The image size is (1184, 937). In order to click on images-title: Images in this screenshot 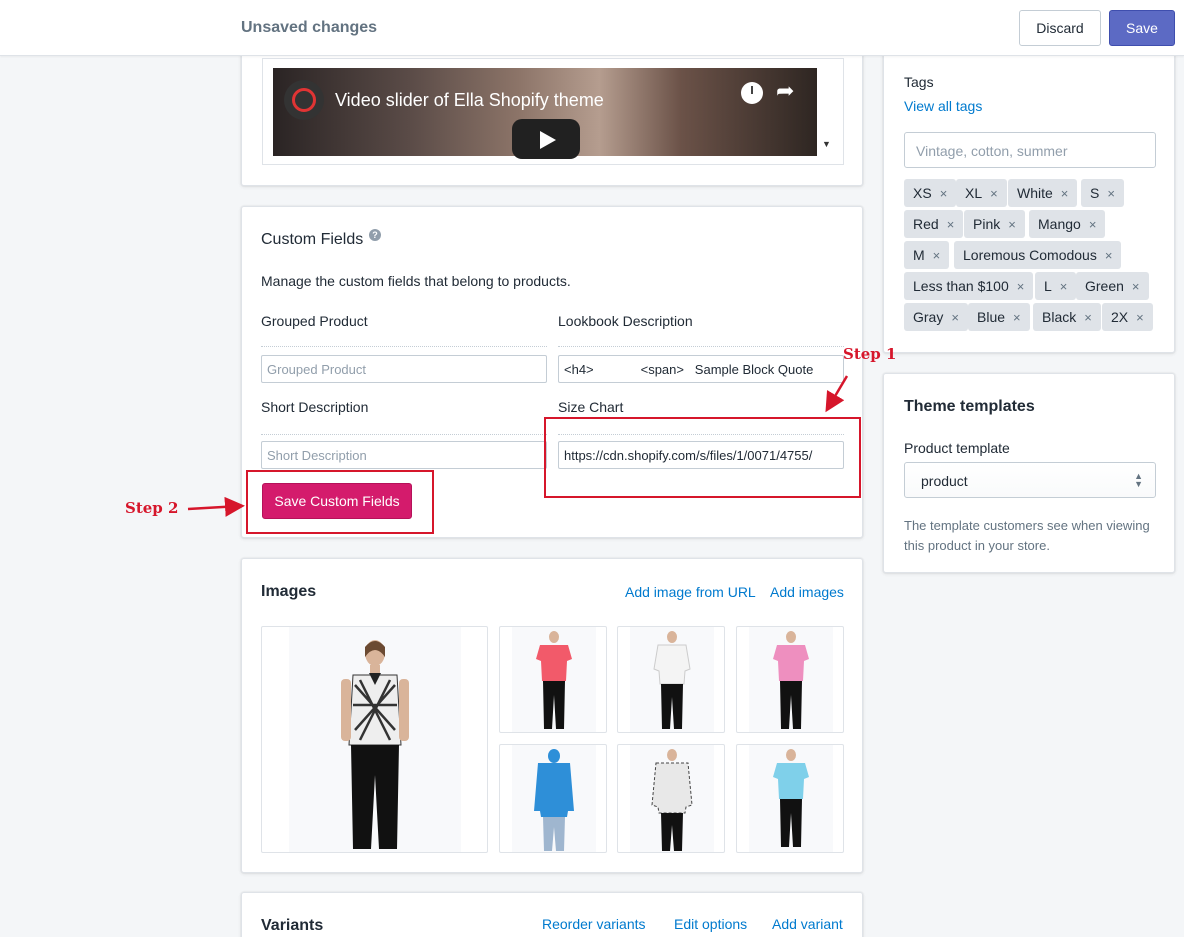, I will do `click(289, 591)`.